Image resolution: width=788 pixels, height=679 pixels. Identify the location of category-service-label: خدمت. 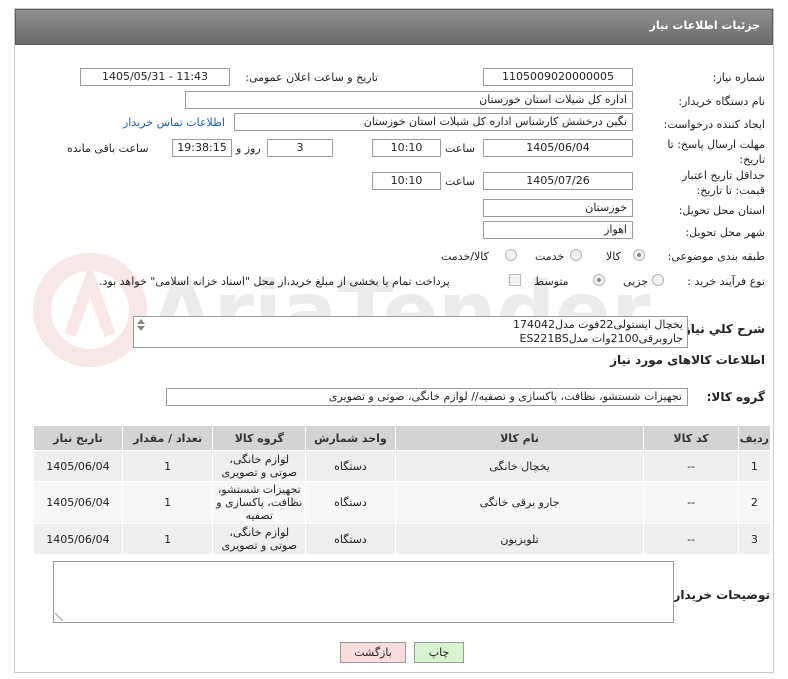
(550, 256).